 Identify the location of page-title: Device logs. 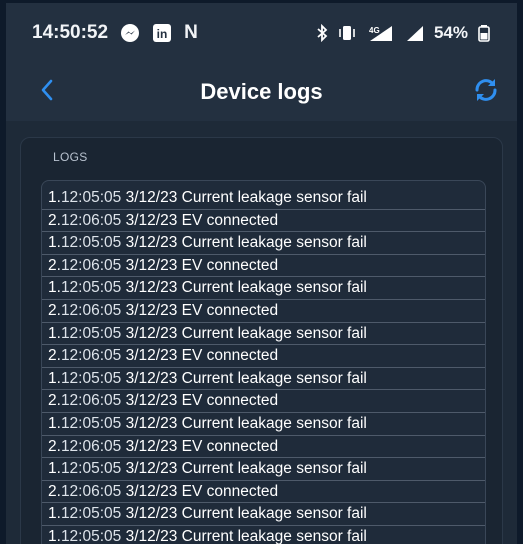
(261, 91).